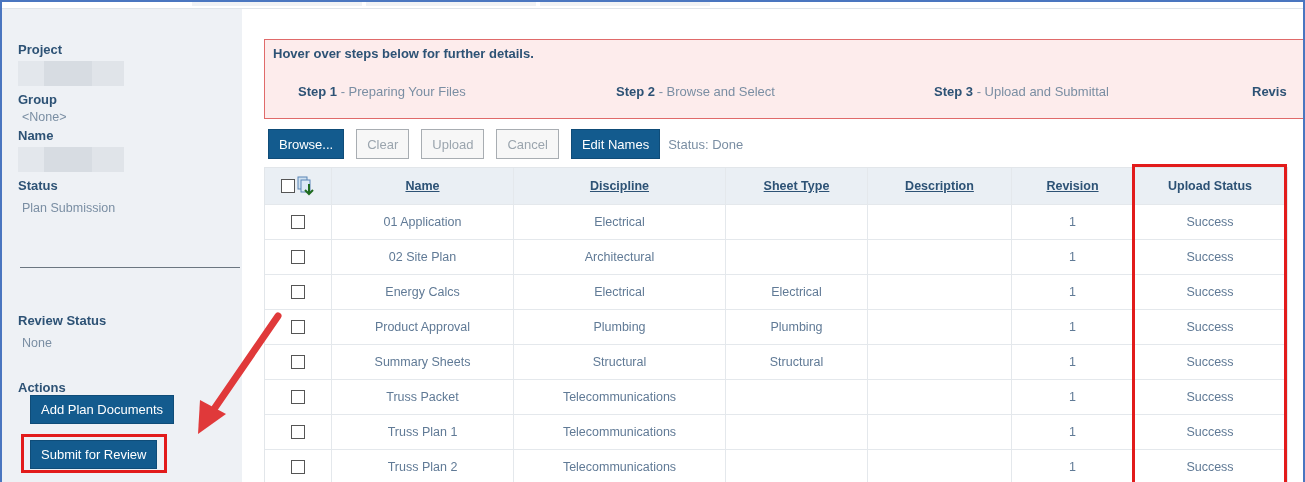 The image size is (1305, 482). What do you see at coordinates (706, 144) in the screenshot?
I see `upload-status-text: Status: Done` at bounding box center [706, 144].